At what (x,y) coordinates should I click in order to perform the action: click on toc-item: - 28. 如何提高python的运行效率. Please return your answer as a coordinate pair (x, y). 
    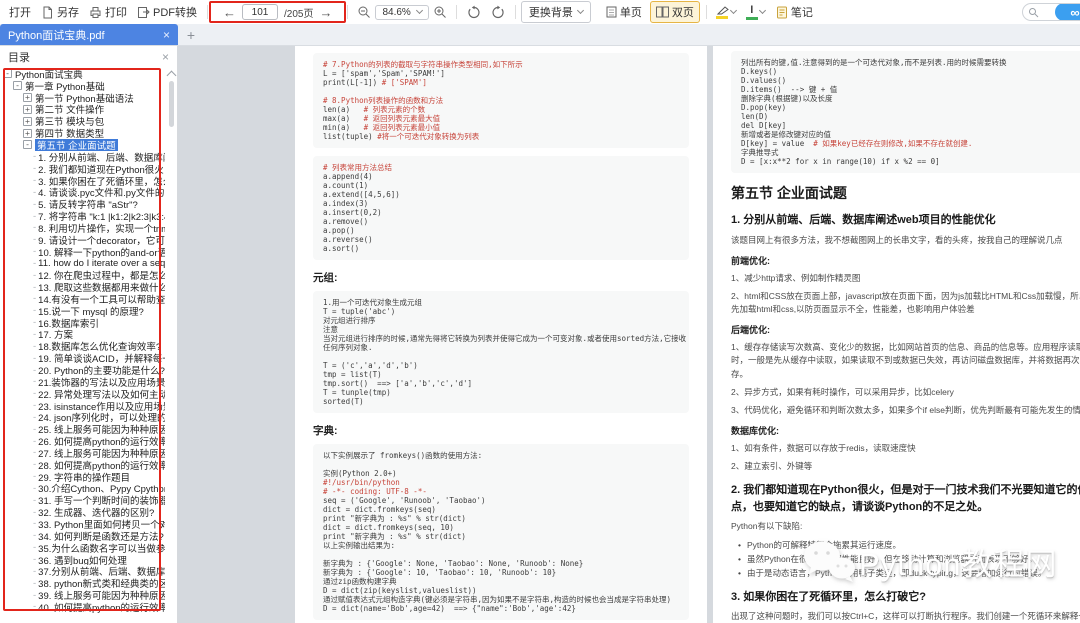
    Looking at the image, I should click on (82, 464).